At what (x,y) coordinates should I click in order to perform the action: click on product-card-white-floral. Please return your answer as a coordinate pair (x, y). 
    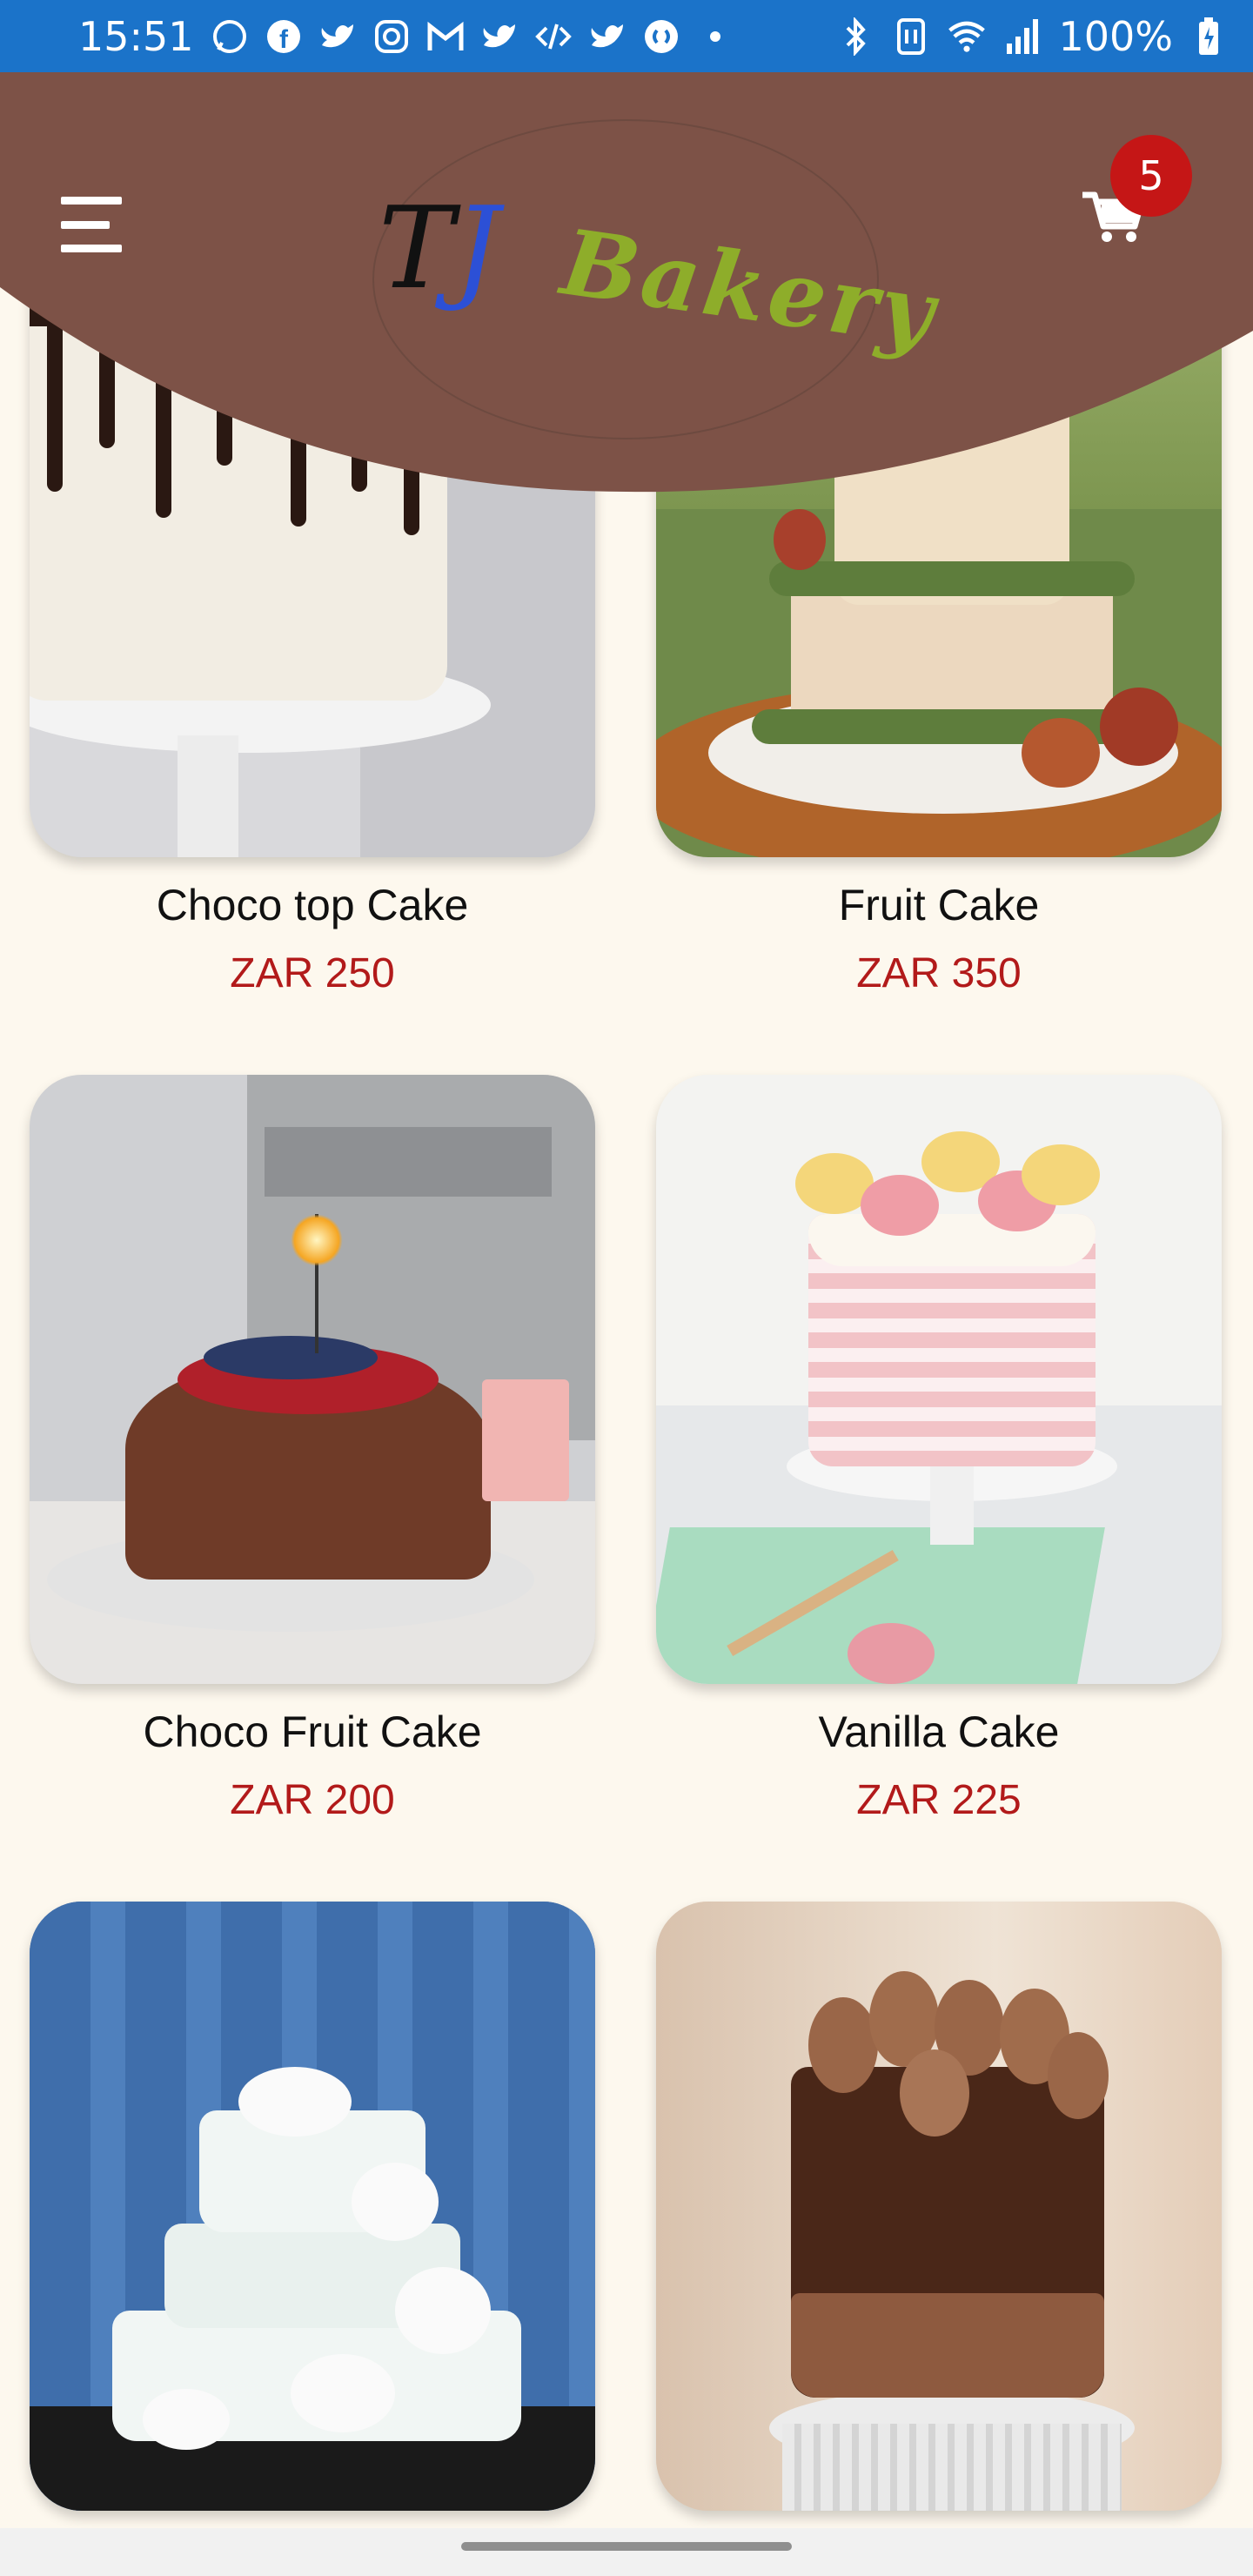
    Looking at the image, I should click on (312, 2217).